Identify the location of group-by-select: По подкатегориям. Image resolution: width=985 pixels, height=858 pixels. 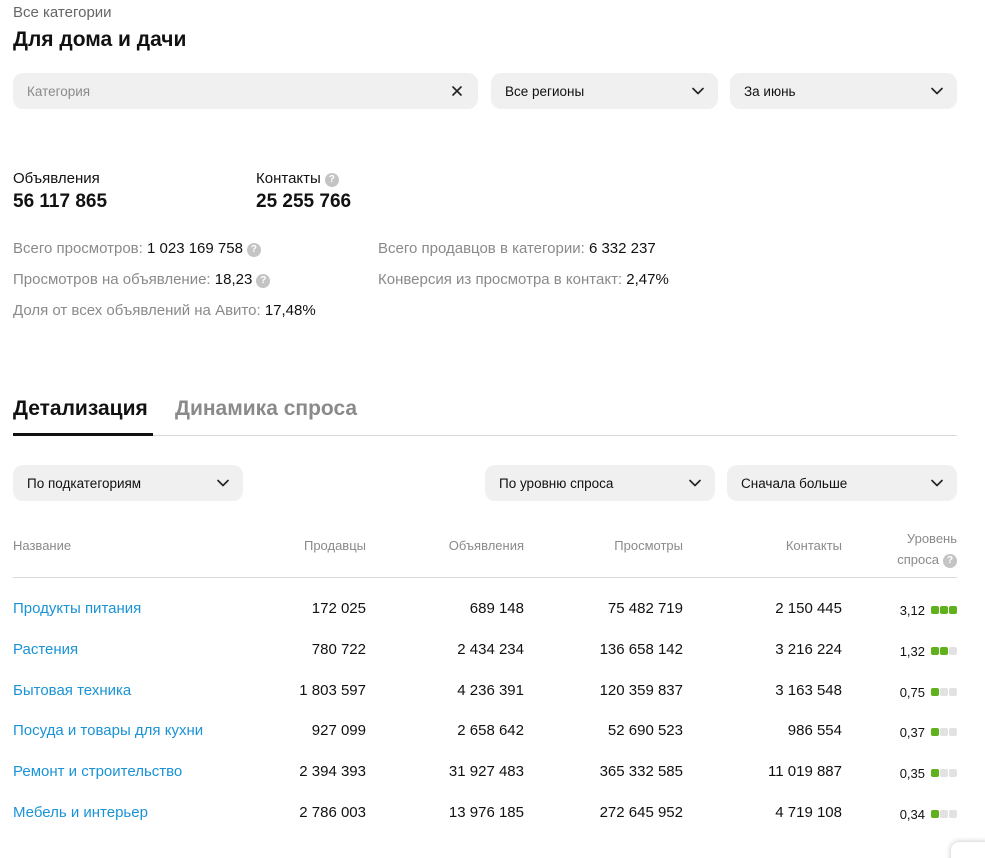
(128, 483).